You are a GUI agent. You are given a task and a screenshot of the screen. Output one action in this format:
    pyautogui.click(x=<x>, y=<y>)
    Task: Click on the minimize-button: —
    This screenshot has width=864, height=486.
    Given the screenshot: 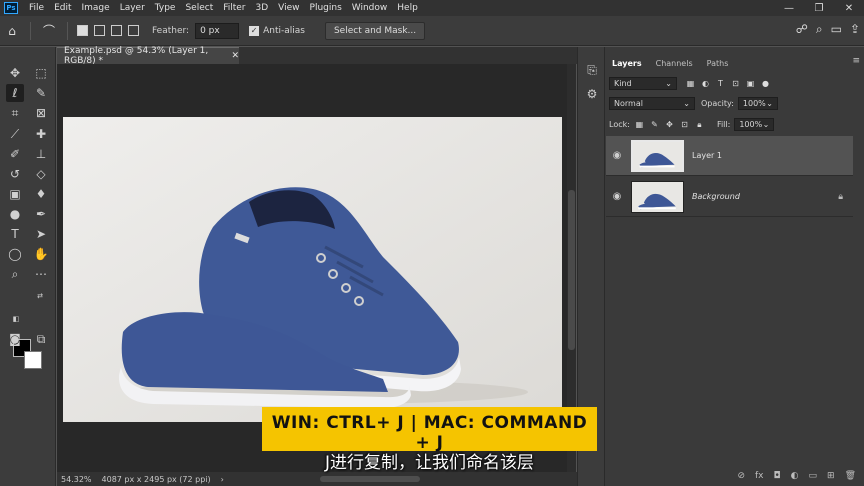 What is the action you would take?
    pyautogui.click(x=789, y=8)
    